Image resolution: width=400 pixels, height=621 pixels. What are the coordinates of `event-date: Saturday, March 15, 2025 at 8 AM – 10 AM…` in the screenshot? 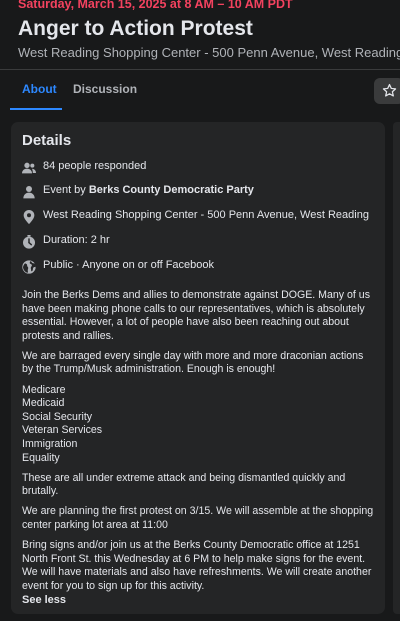 It's located at (155, 5).